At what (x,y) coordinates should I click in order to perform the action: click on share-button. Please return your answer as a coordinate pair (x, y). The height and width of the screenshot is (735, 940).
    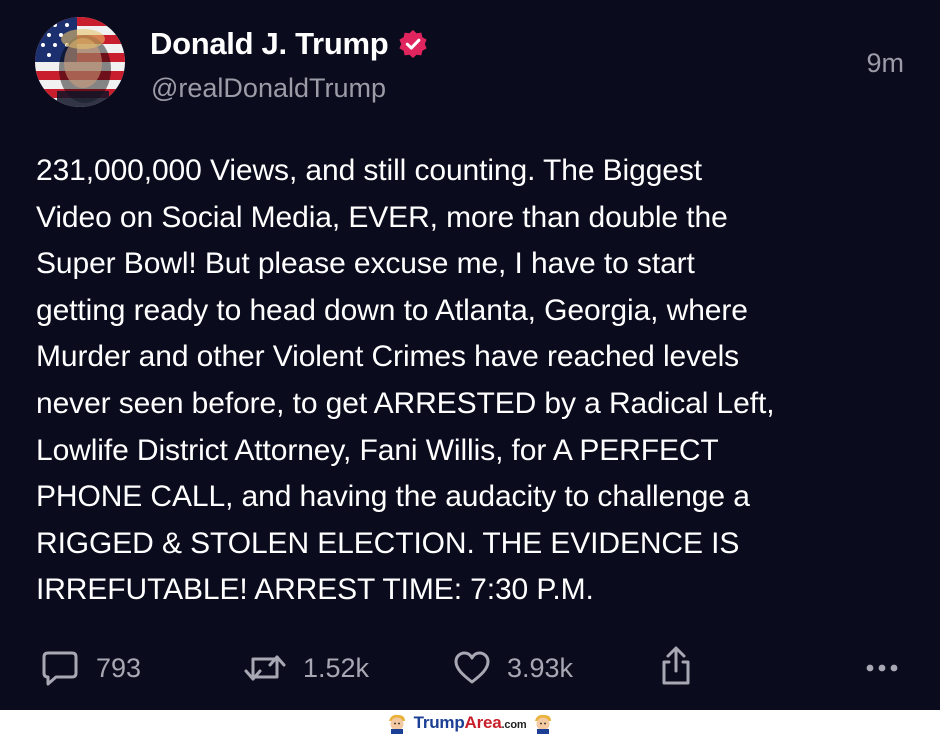
    Looking at the image, I should click on (676, 666).